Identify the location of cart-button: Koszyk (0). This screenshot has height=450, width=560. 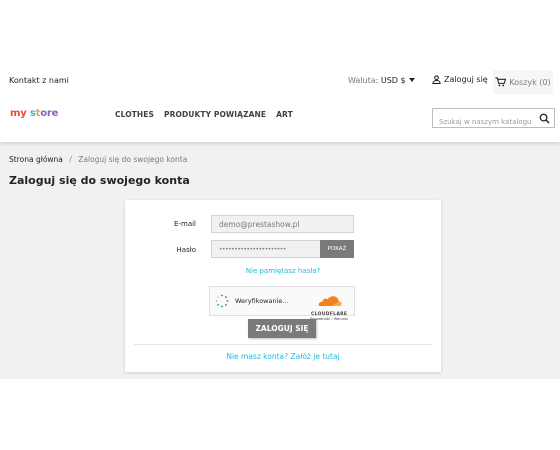
(523, 82).